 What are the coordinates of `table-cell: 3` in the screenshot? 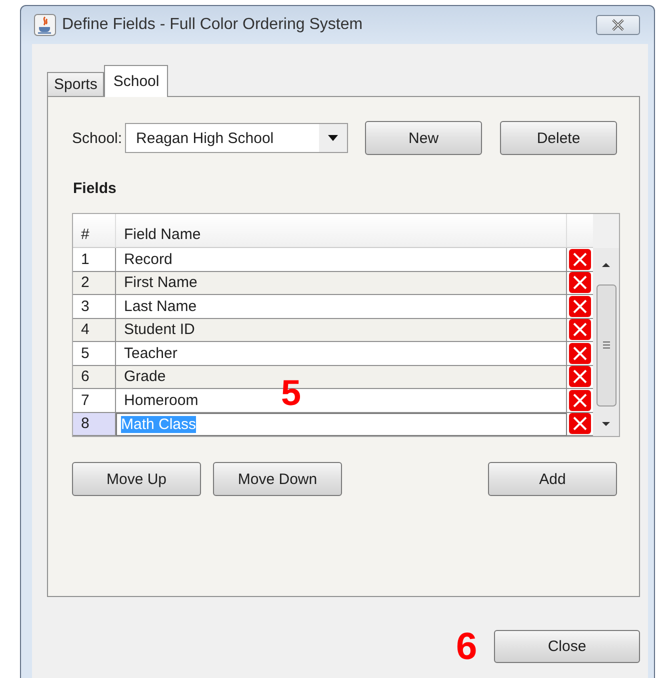 It's located at (94, 306).